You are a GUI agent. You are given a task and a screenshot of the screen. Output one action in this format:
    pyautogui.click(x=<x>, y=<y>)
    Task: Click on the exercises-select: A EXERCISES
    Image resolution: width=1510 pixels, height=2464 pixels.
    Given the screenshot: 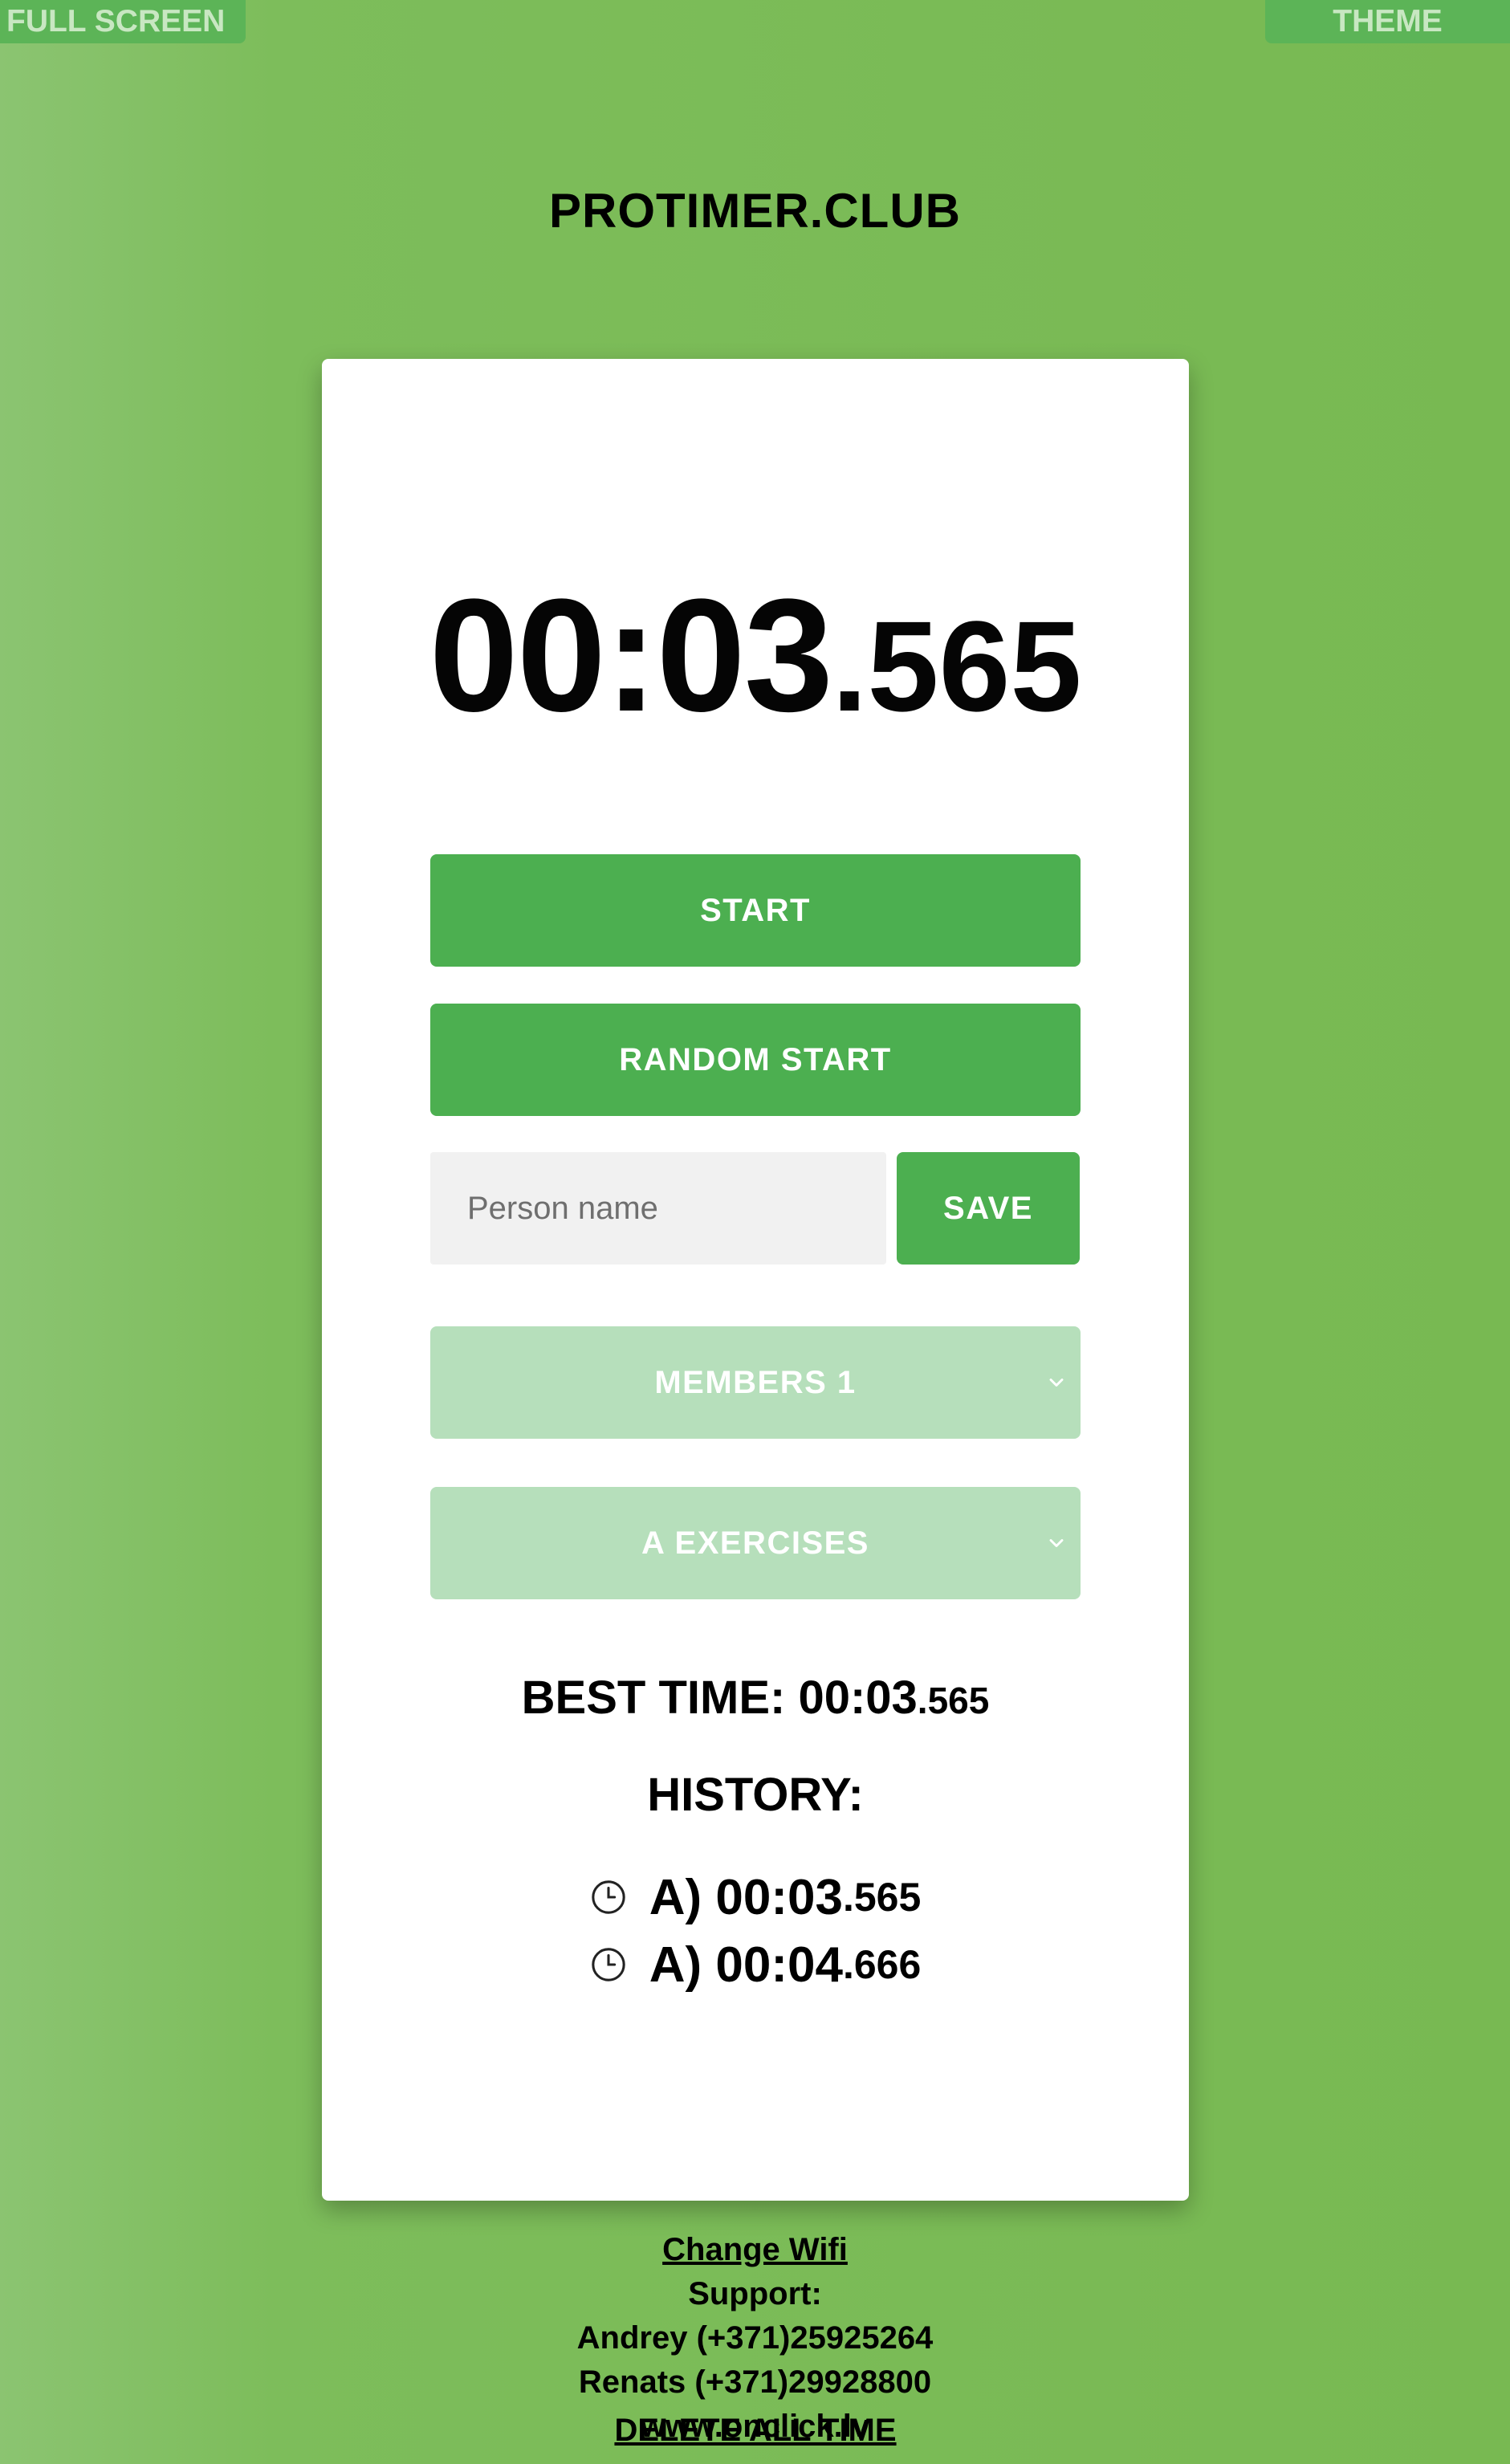 What is the action you would take?
    pyautogui.click(x=755, y=1543)
    